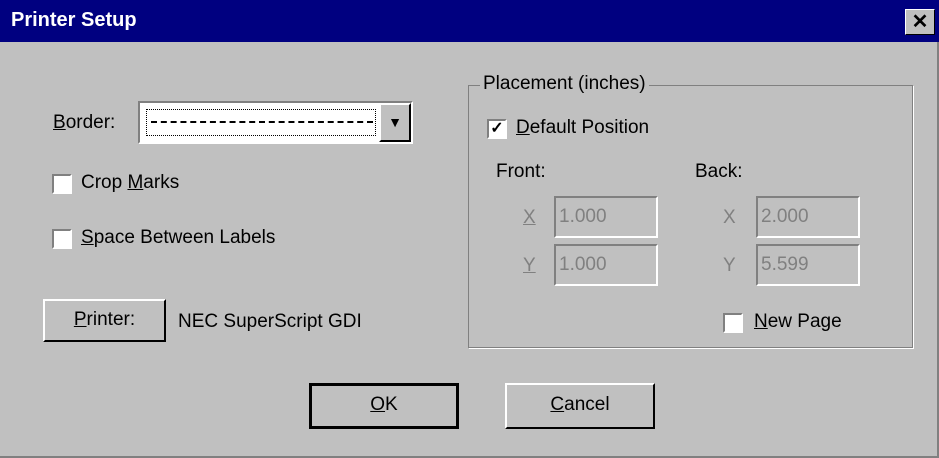  What do you see at coordinates (582, 128) in the screenshot?
I see `default-position-label: Default Position` at bounding box center [582, 128].